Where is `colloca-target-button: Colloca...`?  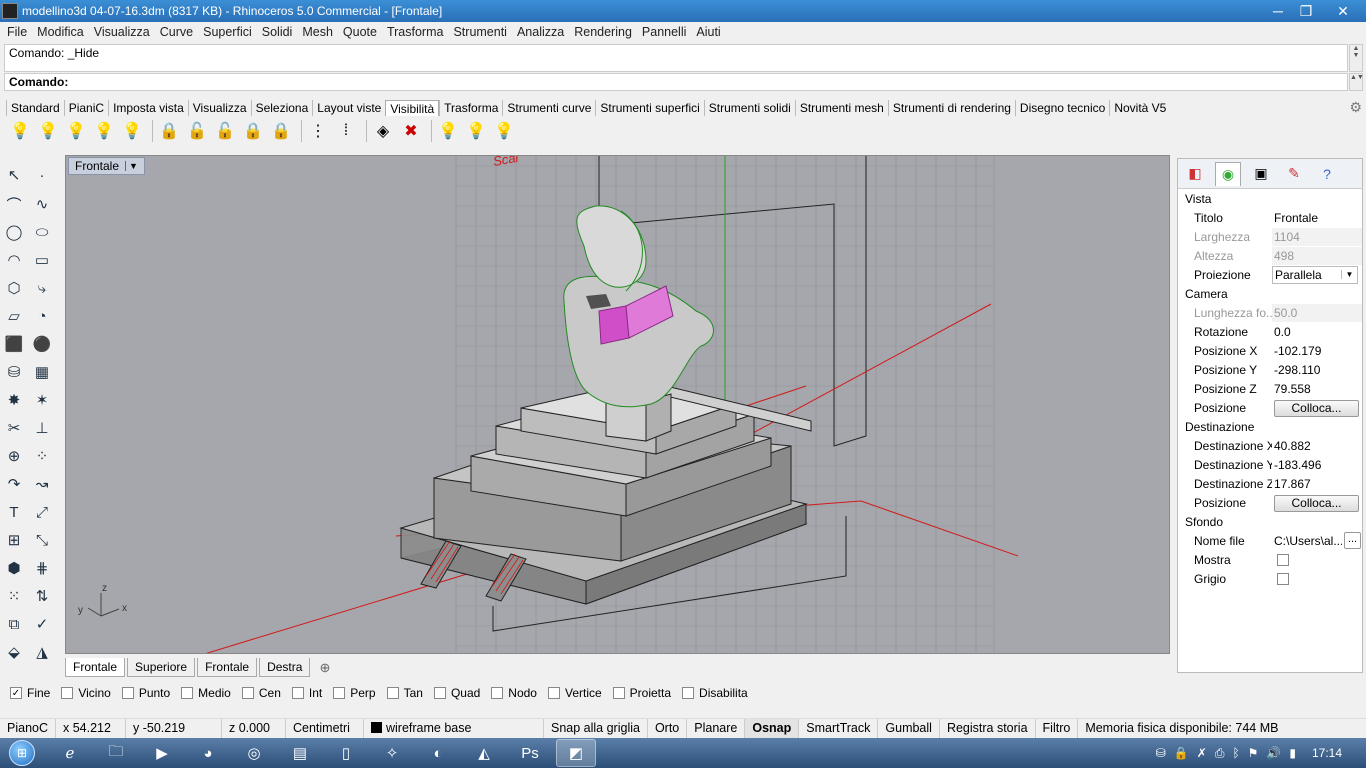 colloca-target-button: Colloca... is located at coordinates (1316, 503).